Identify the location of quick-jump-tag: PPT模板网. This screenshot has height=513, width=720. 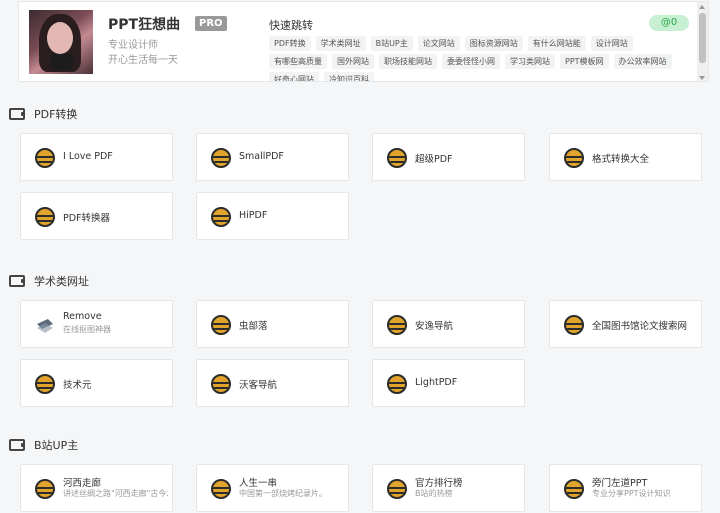
(584, 61).